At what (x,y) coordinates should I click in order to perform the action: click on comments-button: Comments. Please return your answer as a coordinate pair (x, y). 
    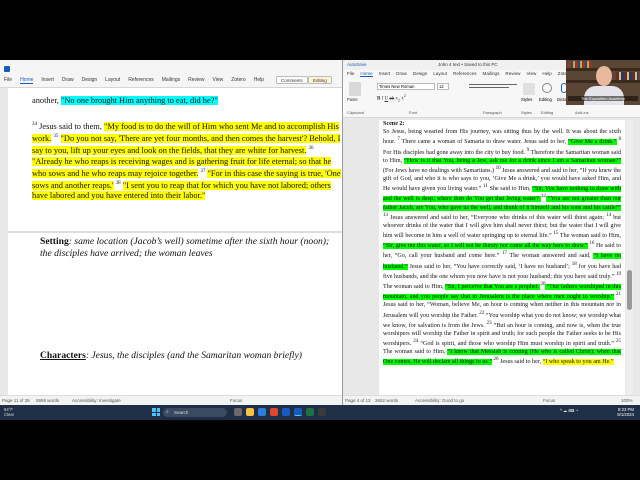
    Looking at the image, I should click on (292, 80).